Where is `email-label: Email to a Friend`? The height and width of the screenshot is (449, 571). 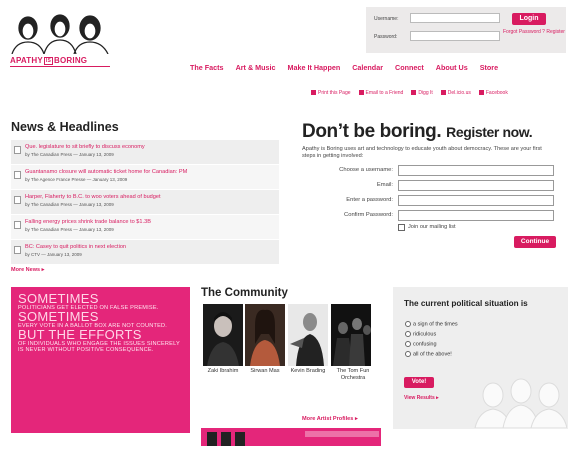 email-label: Email to a Friend is located at coordinates (384, 93).